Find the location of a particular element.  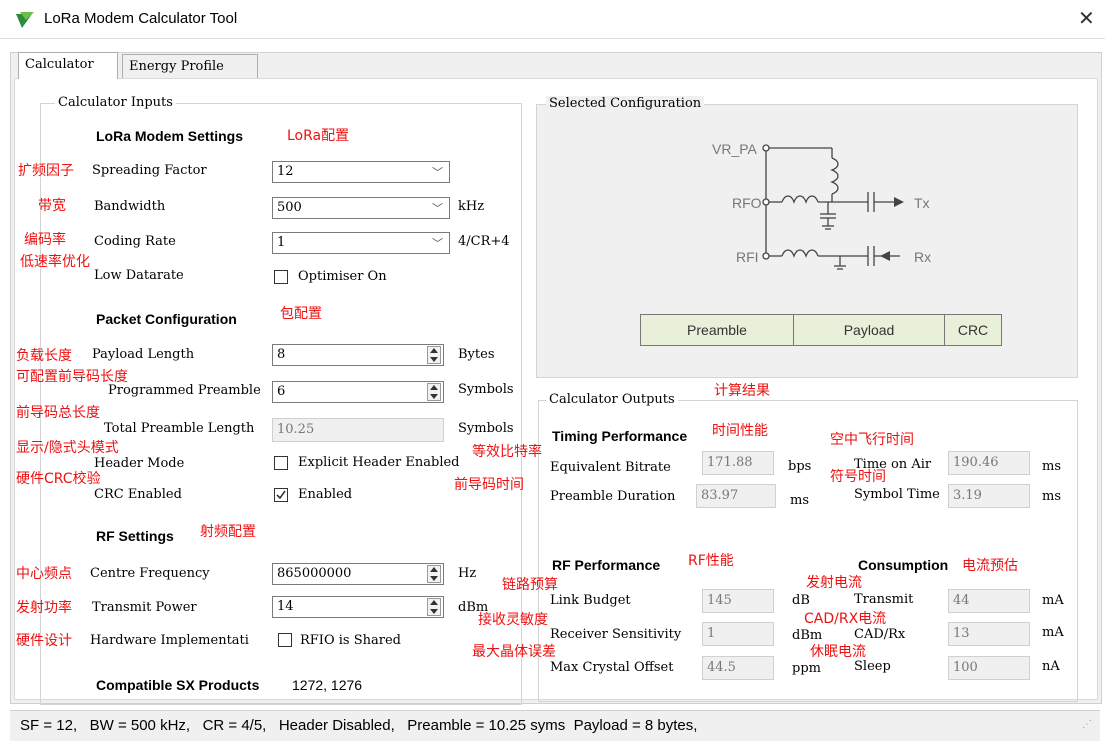

lb-note: 链路预算 is located at coordinates (530, 585).